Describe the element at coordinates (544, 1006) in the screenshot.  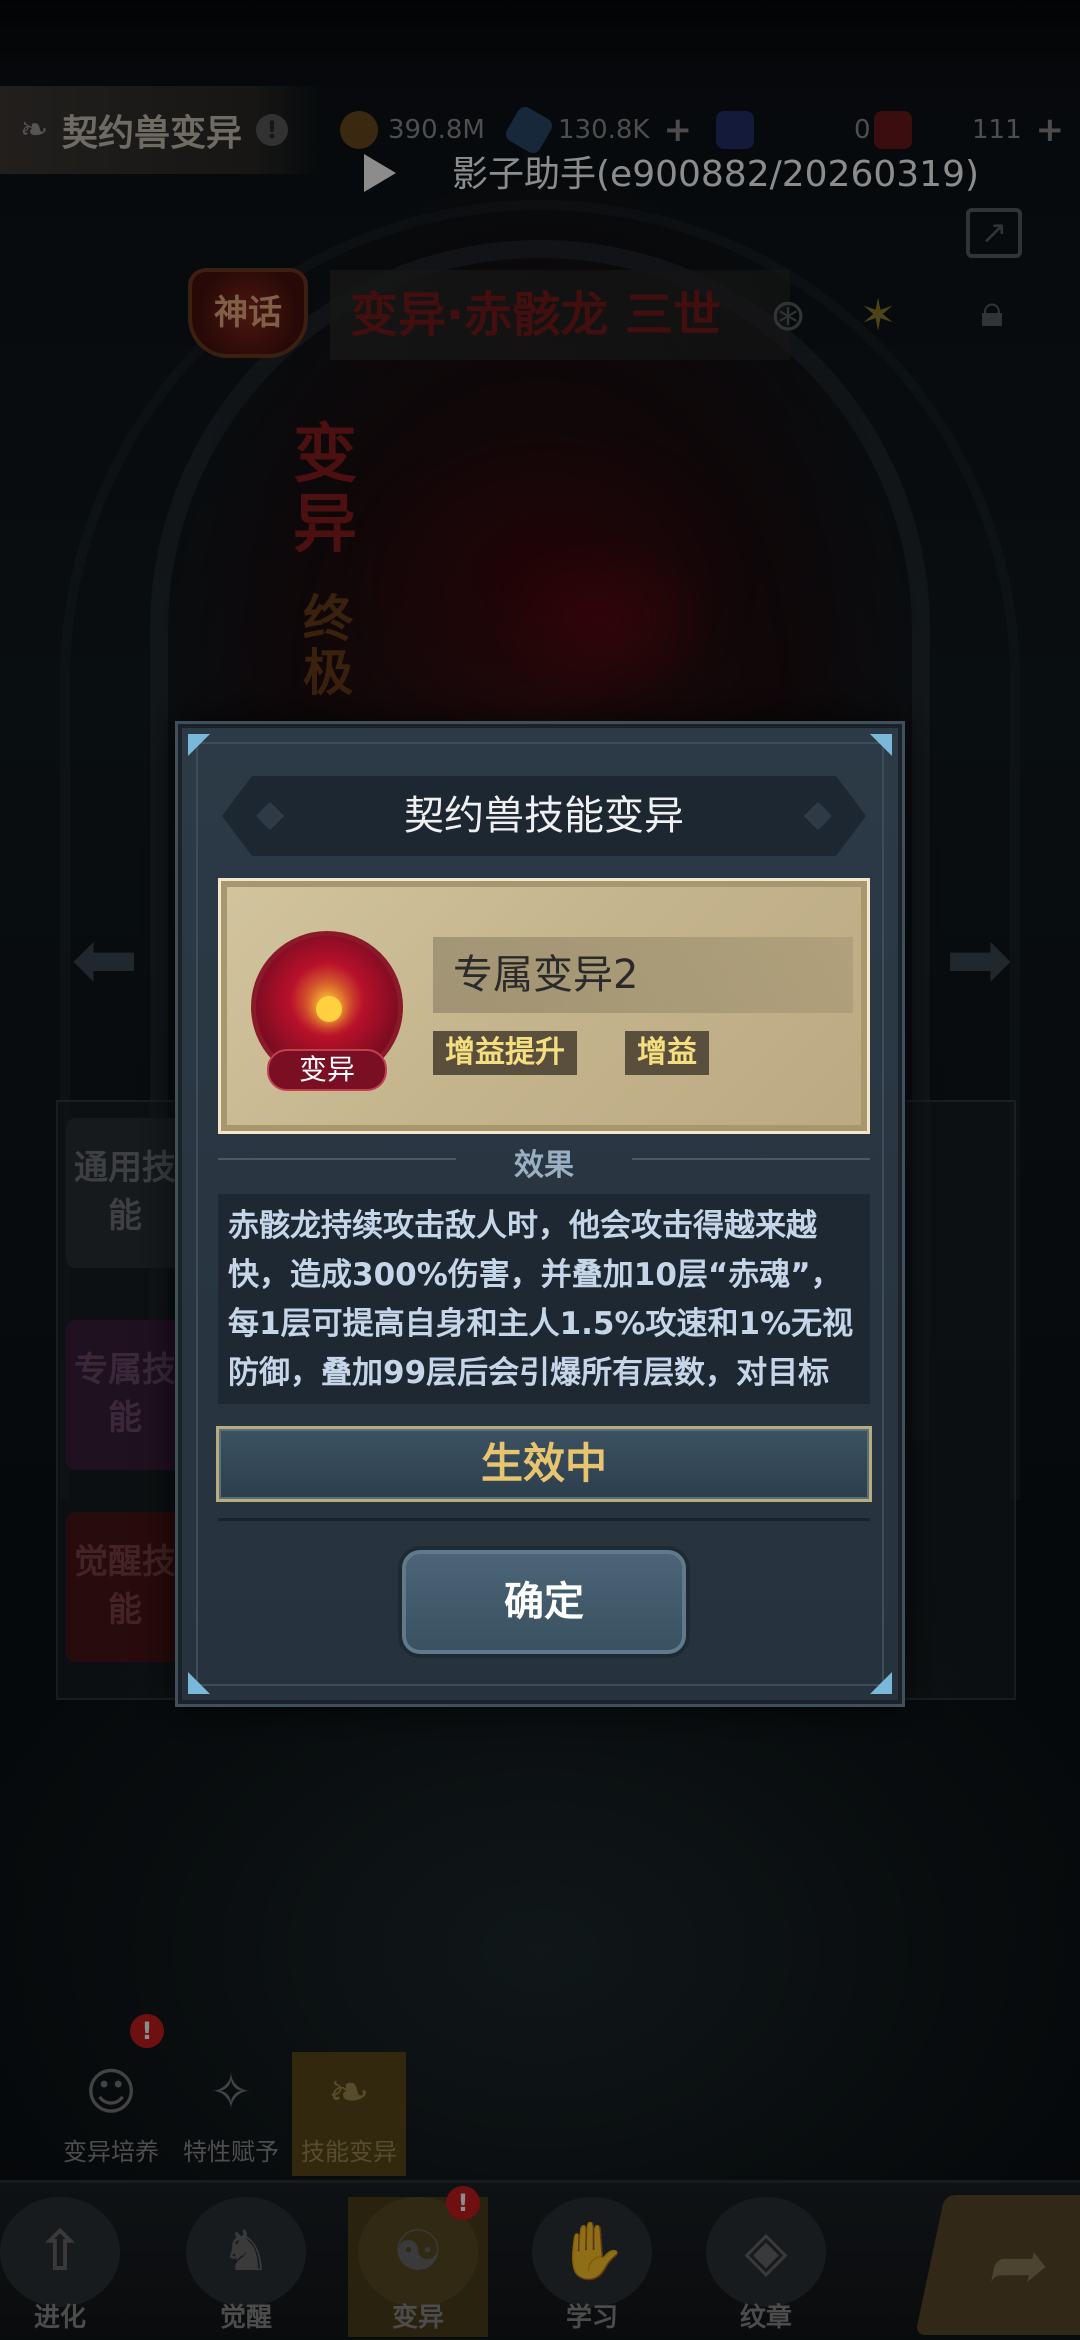
I see `skill-card: 变异 专属变异2 增益提升 增益` at that location.